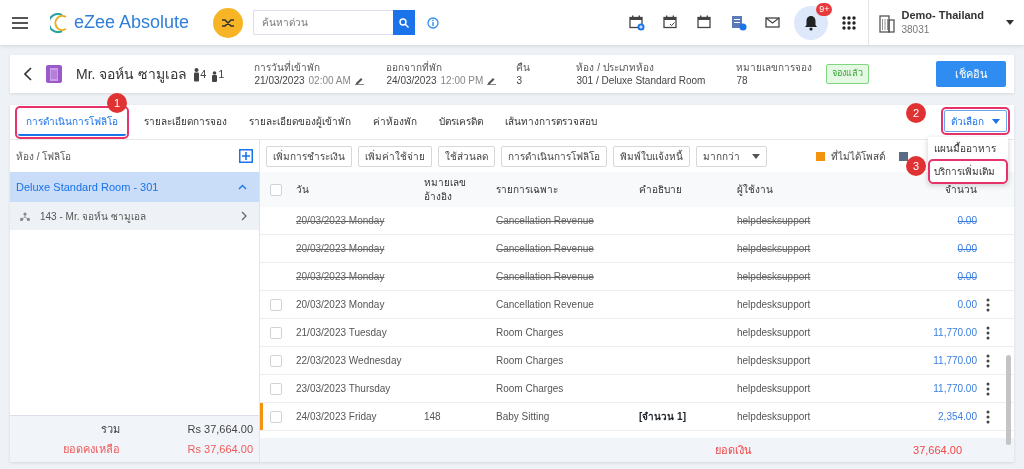 The width and height of the screenshot is (1024, 469). I want to click on toolbar-button: พิมพ์ใบแจ้งหนี้, so click(651, 156).